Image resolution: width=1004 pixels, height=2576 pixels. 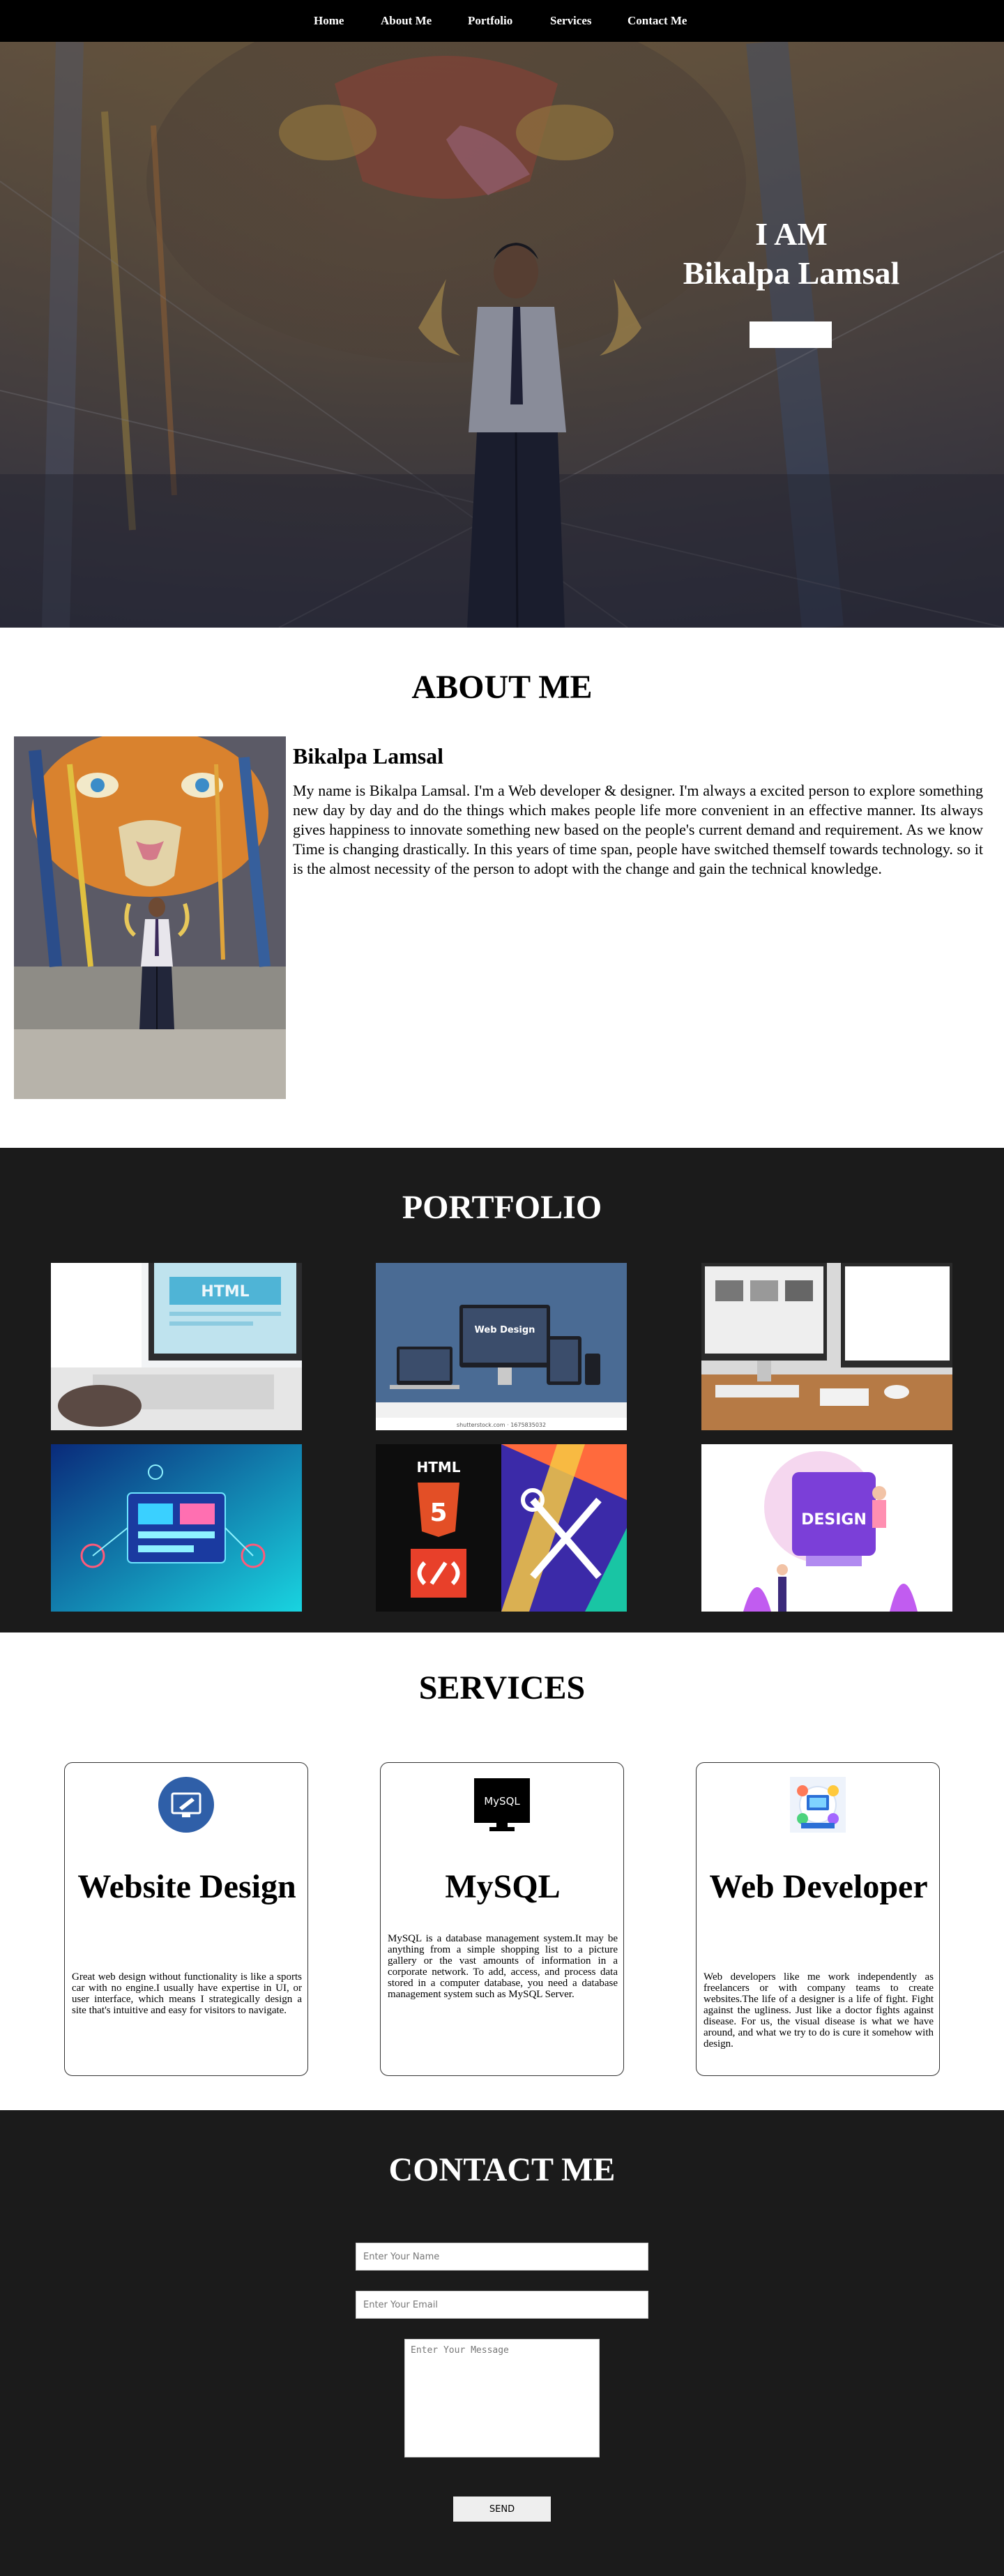 I want to click on html5-label: HTML, so click(x=438, y=1467).